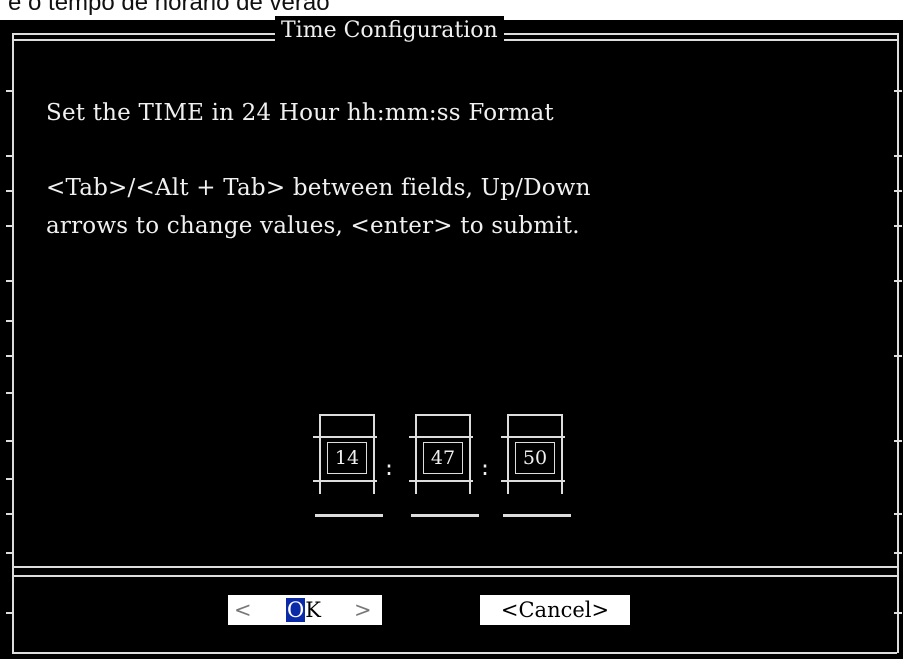  Describe the element at coordinates (898, 343) in the screenshot. I see `dialog-frame-right` at that location.